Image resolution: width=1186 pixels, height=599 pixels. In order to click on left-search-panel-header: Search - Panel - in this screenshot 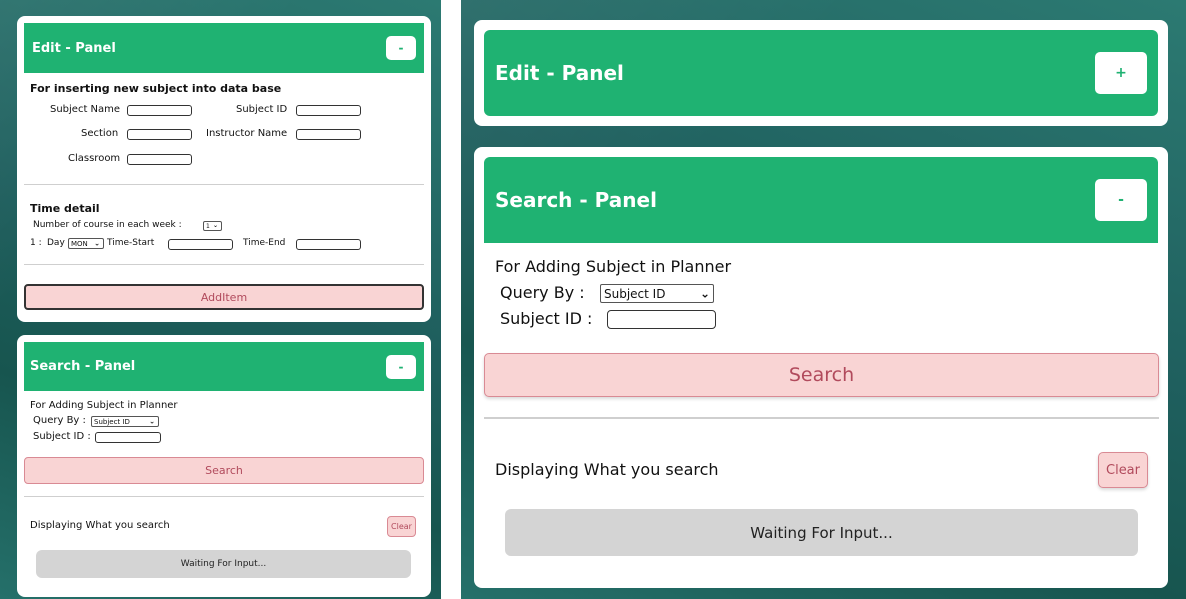, I will do `click(224, 366)`.